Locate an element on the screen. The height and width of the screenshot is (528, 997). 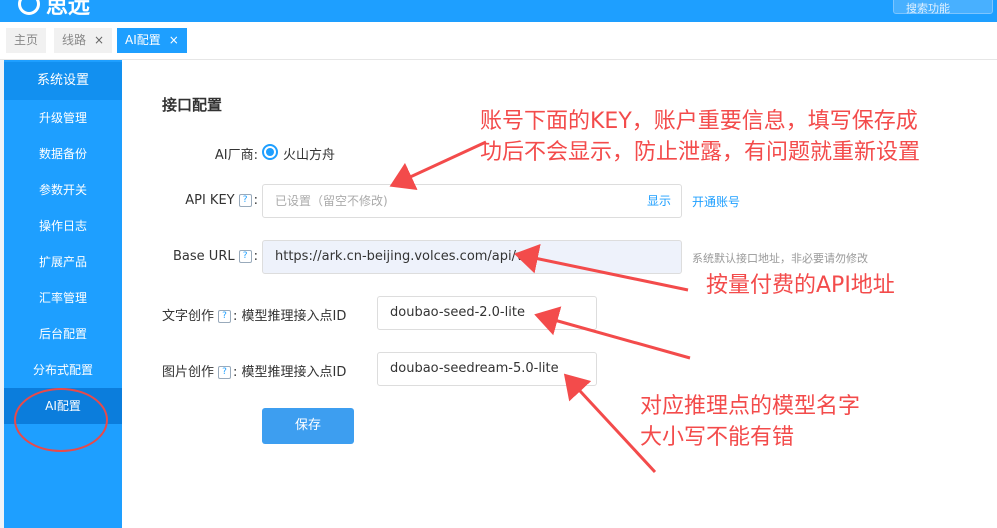
sidebar-item-exchange-rate: 汇率管理 is located at coordinates (63, 298).